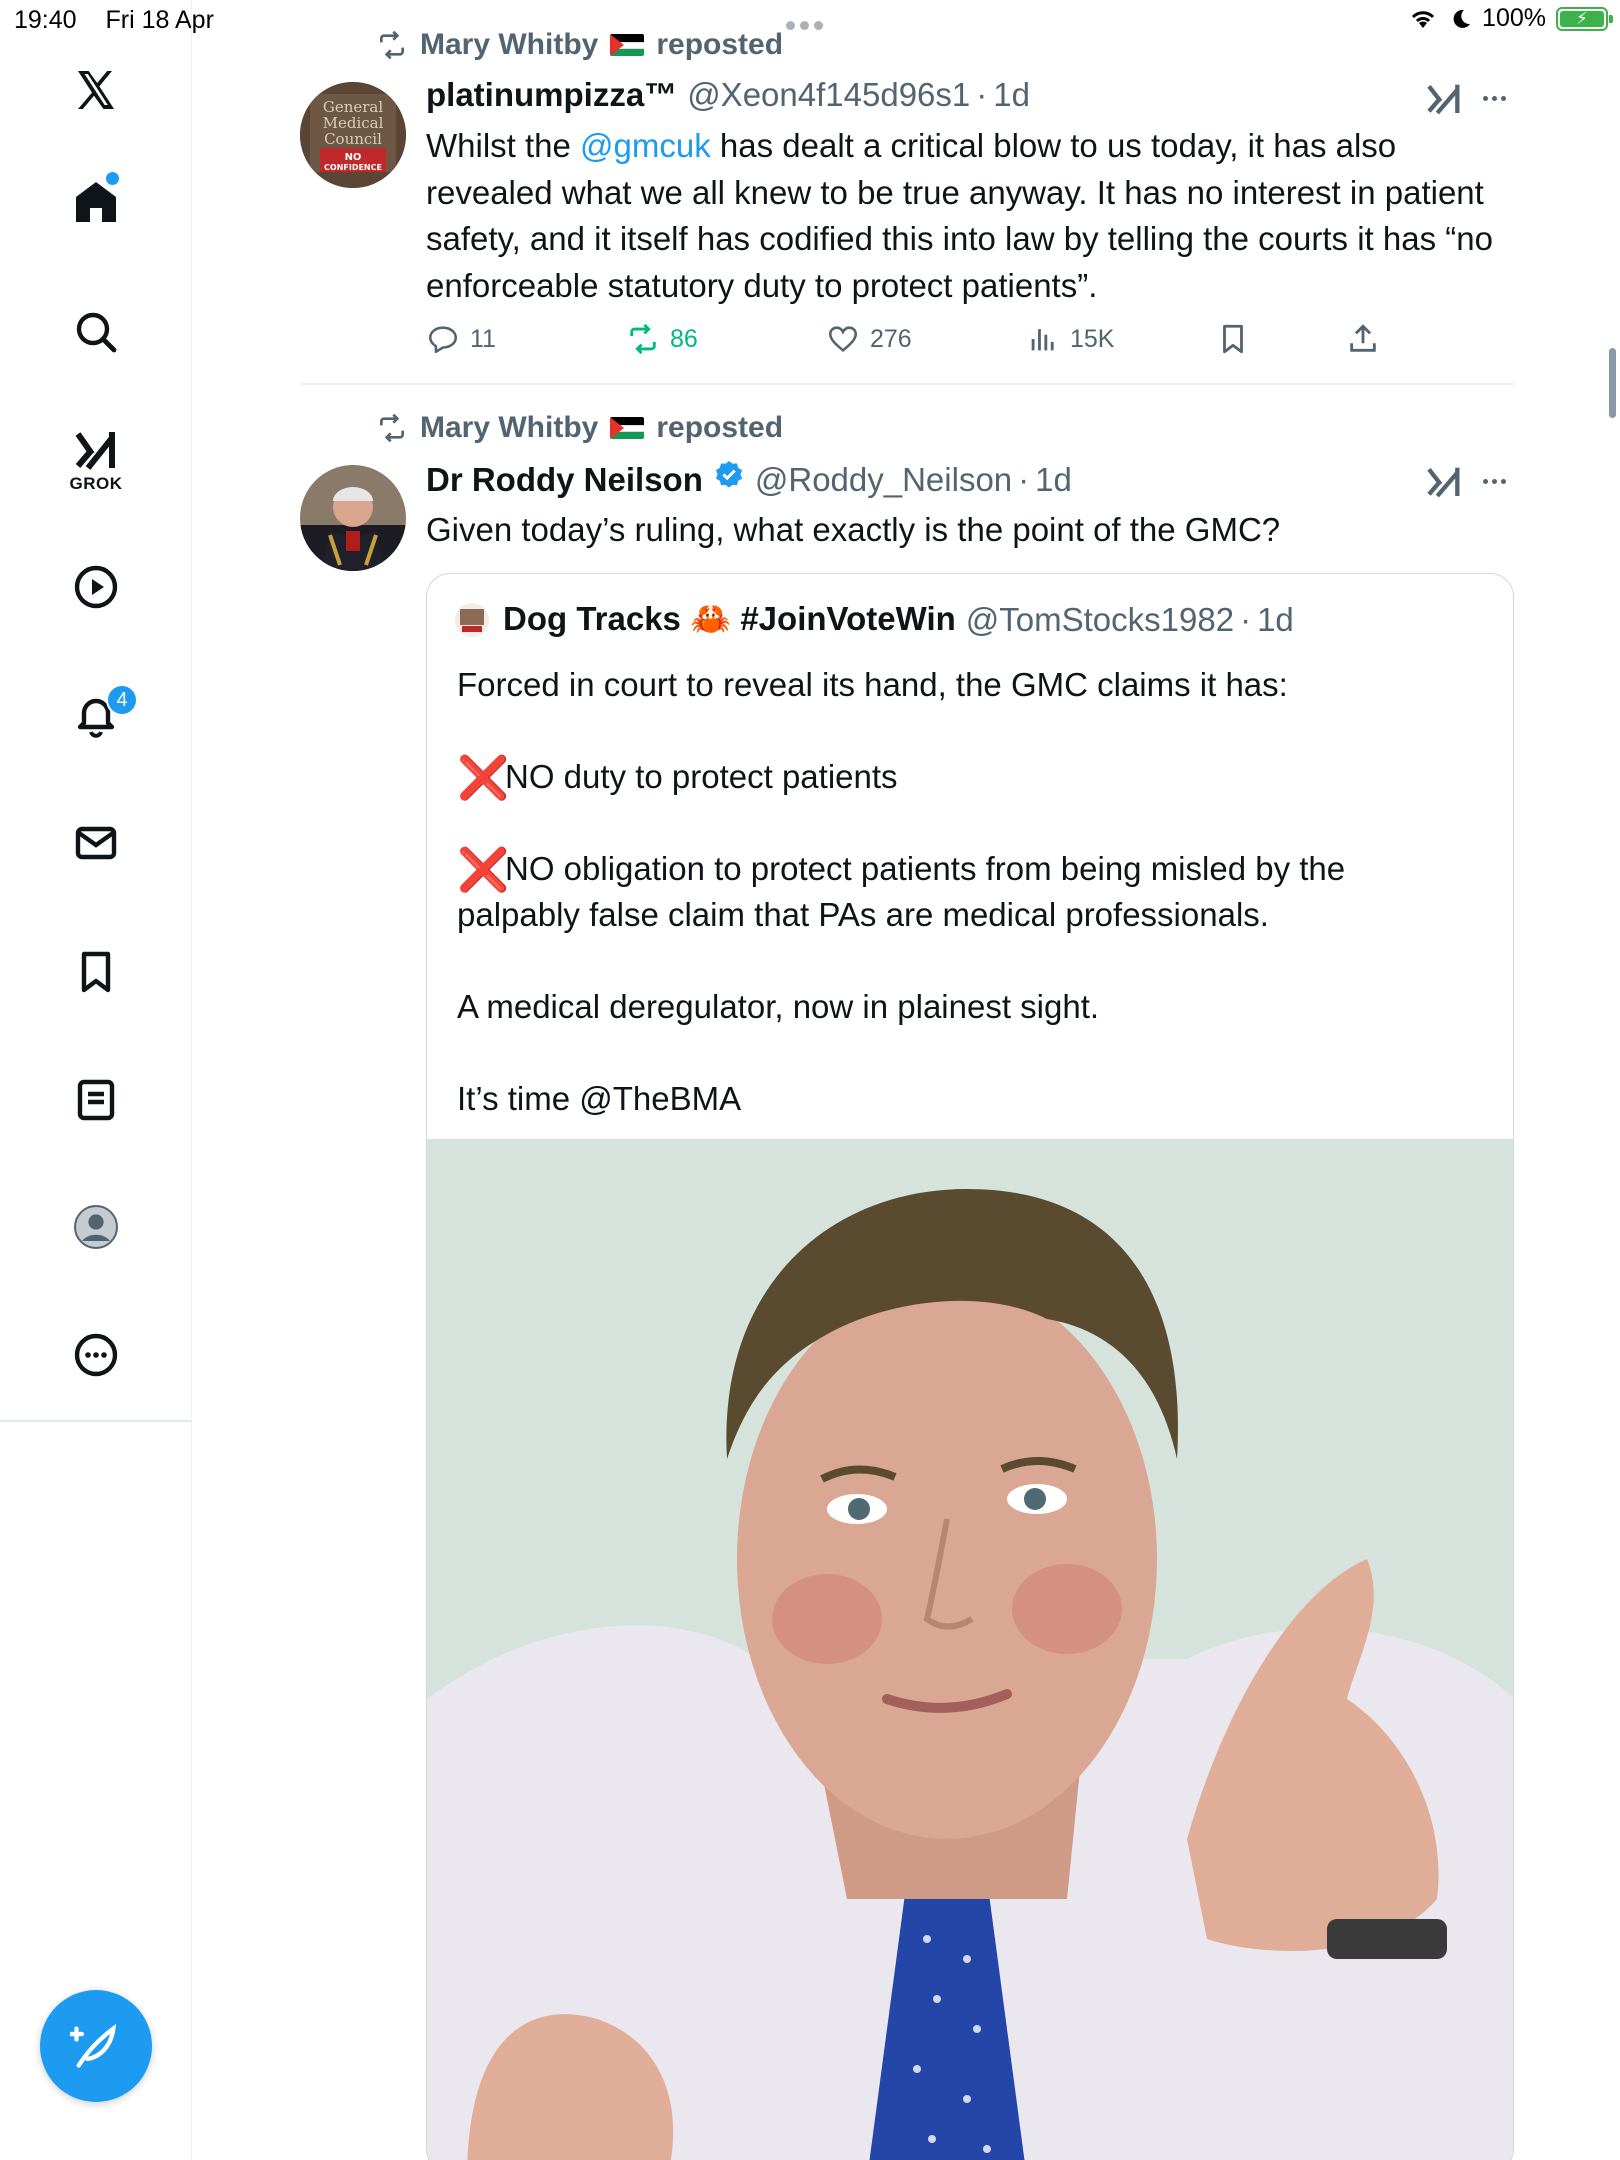 The image size is (1620, 2160). I want to click on views-button: 15K, so click(1070, 339).